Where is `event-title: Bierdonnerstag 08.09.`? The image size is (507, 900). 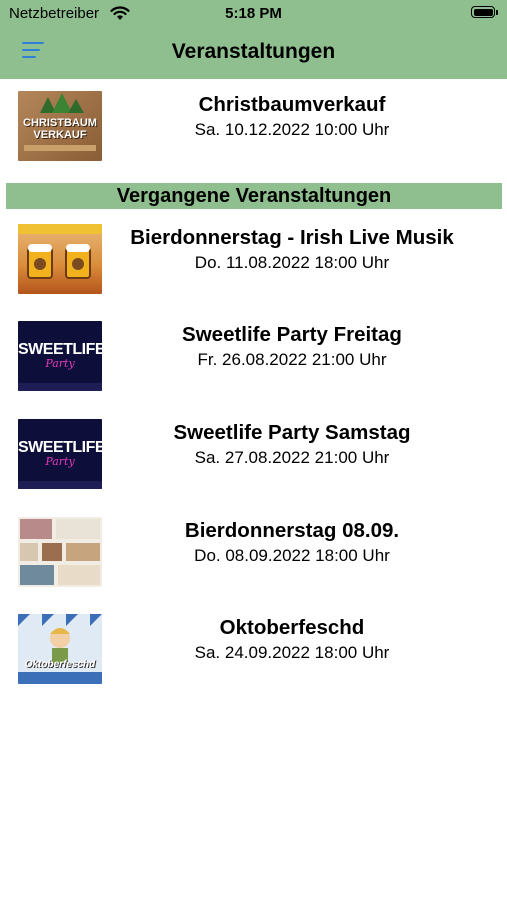
event-title: Bierdonnerstag 08.09. is located at coordinates (292, 530).